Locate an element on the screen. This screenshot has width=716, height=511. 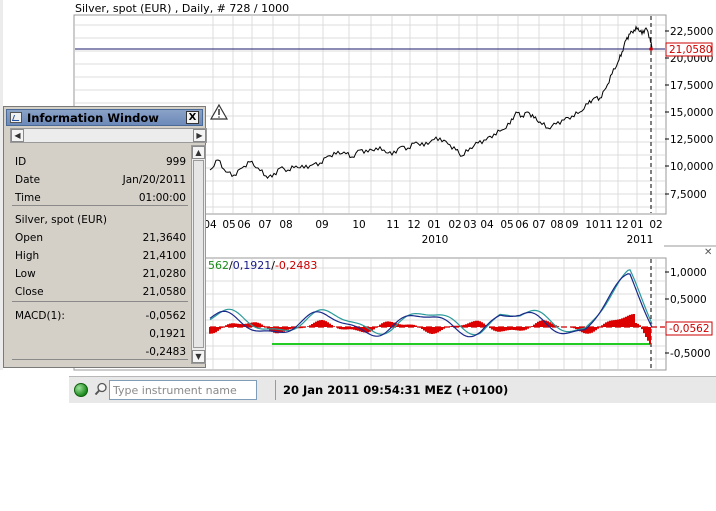
status-bar: 20 Jan 2011 09:54:31 MEZ (+0100) is located at coordinates (392, 389).